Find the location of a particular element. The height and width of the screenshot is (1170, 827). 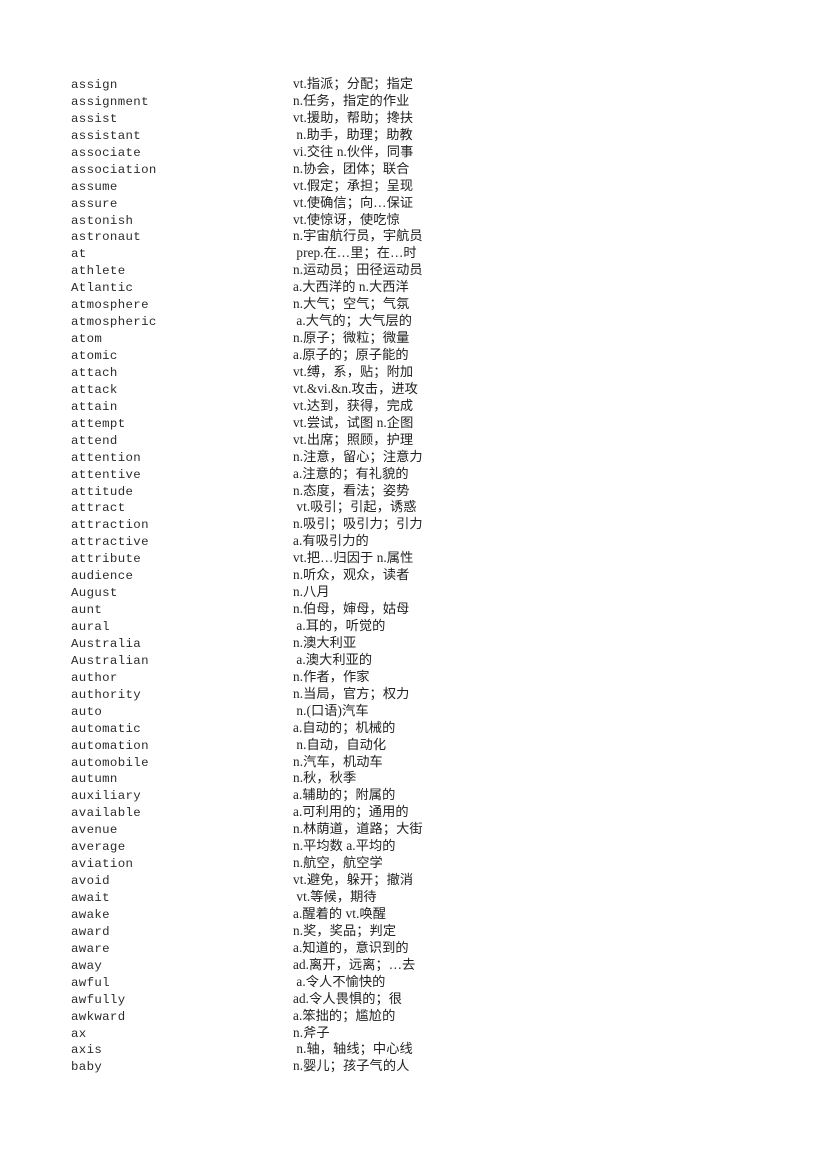

vocabulary-term: August is located at coordinates (94, 593).